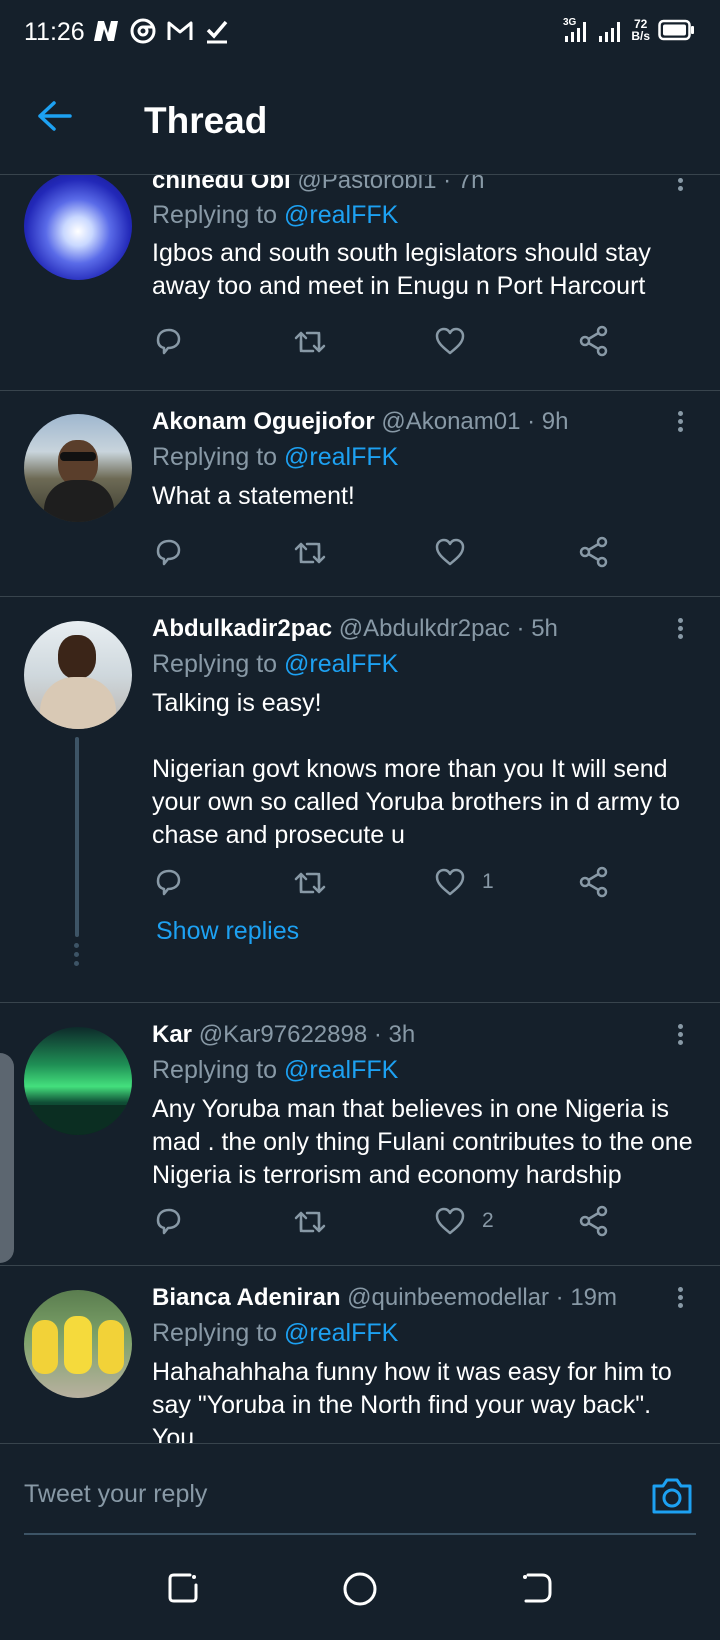 This screenshot has height=1640, width=720. I want to click on back-nav-button, so click(537, 1590).